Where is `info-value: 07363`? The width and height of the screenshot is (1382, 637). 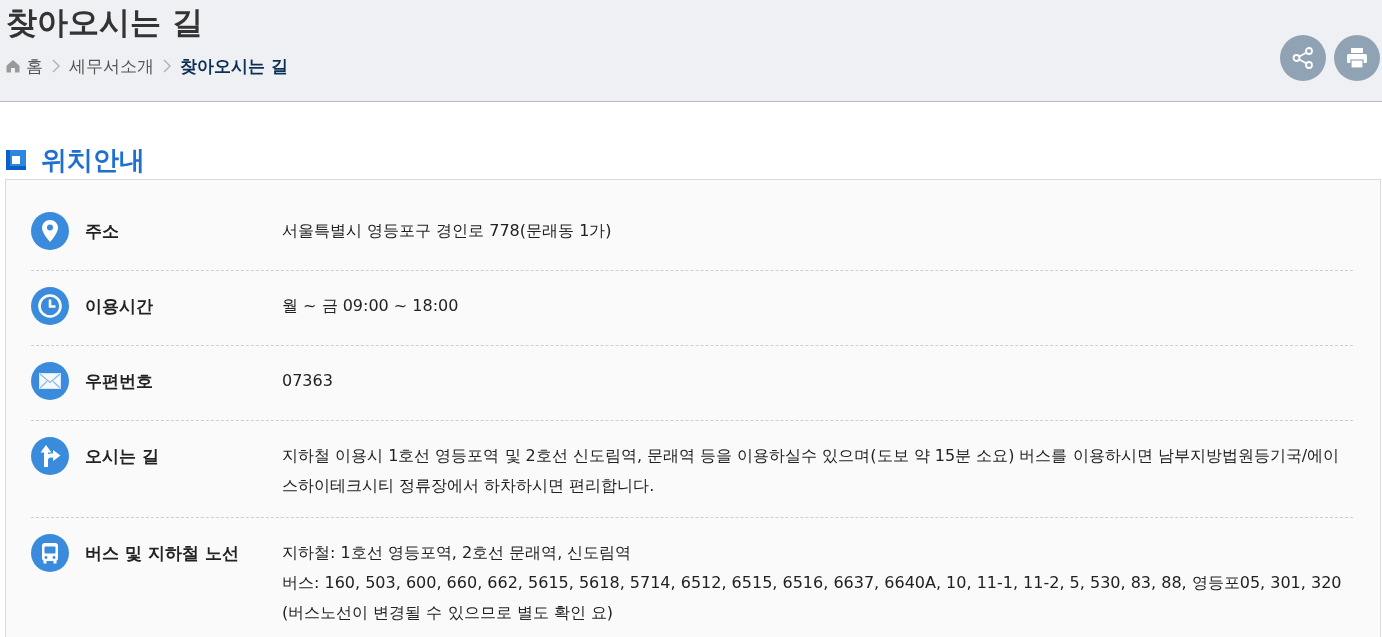
info-value: 07363 is located at coordinates (307, 381).